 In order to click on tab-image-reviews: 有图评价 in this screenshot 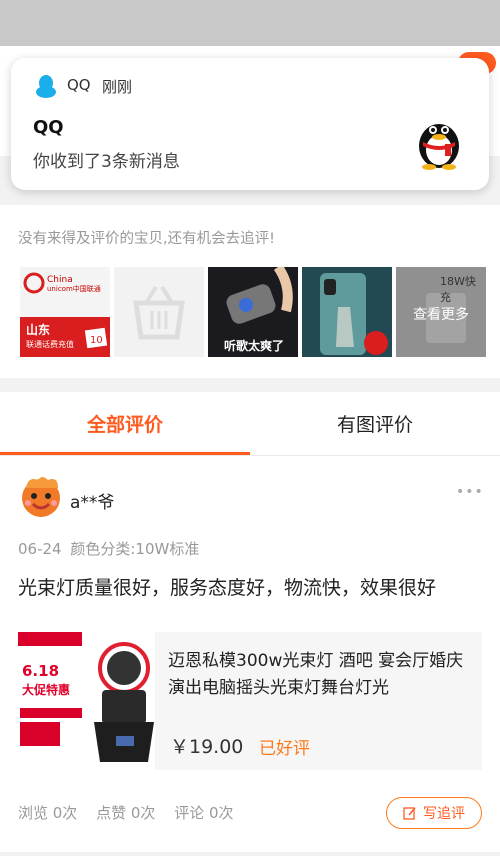, I will do `click(375, 423)`.